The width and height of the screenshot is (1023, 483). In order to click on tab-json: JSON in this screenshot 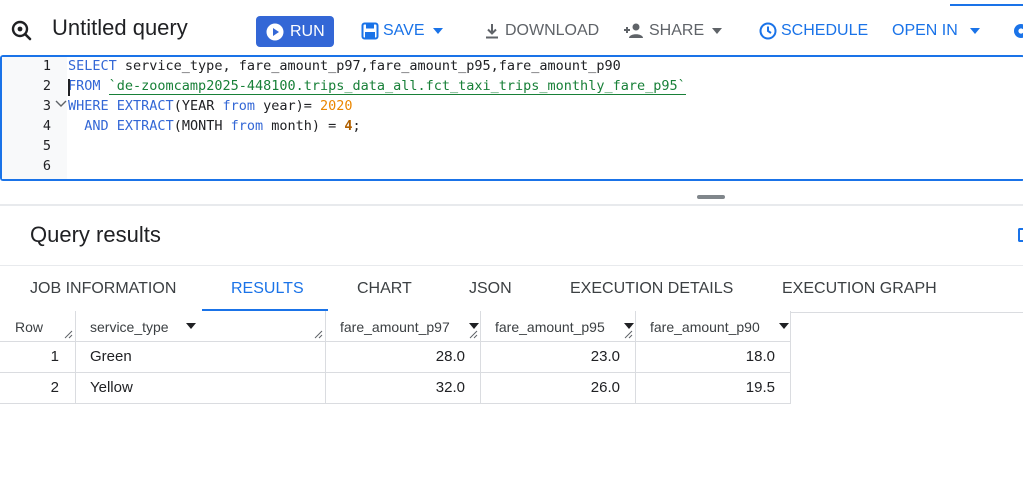, I will do `click(490, 288)`.